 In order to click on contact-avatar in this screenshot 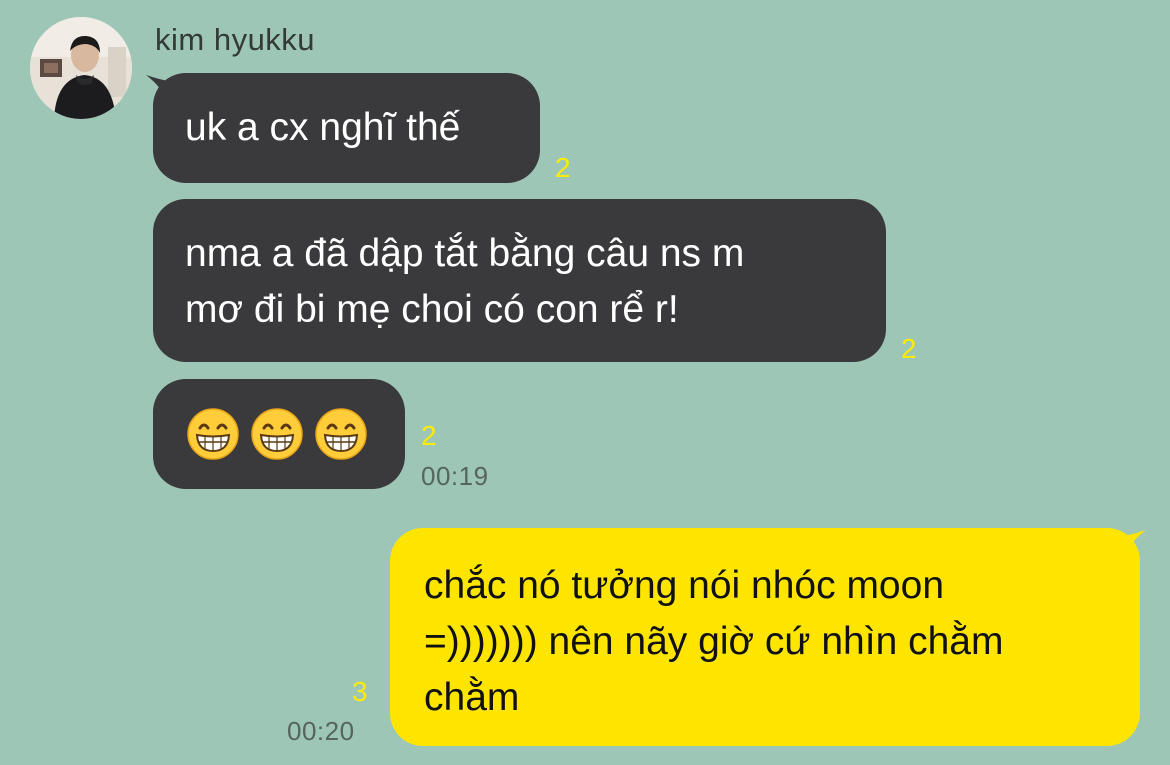, I will do `click(81, 68)`.